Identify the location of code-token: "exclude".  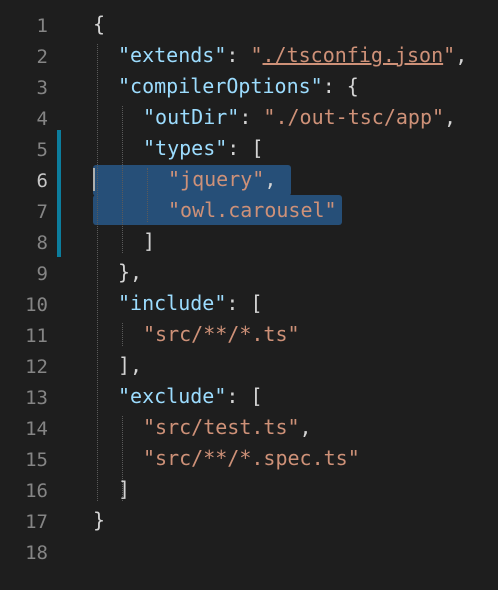
(172, 396).